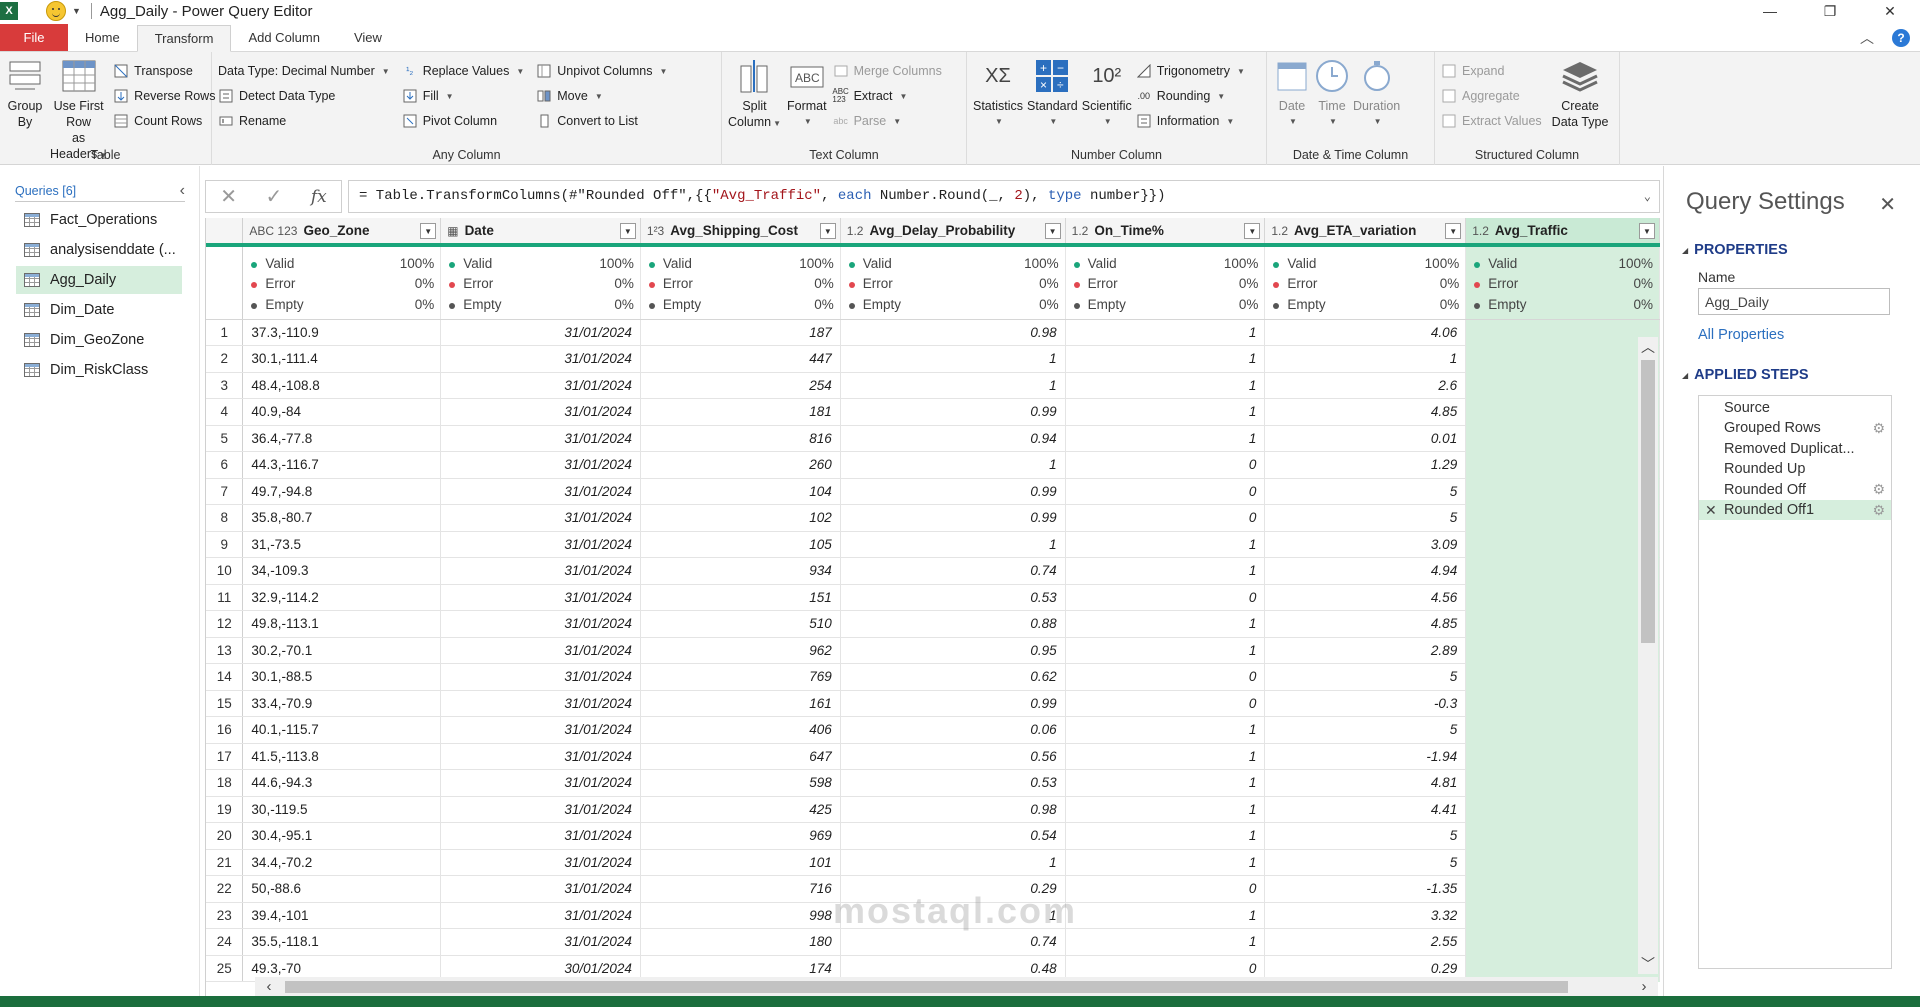 This screenshot has width=1920, height=1007. Describe the element at coordinates (1648, 347) in the screenshot. I see `scroll-up-icon: ︿` at that location.